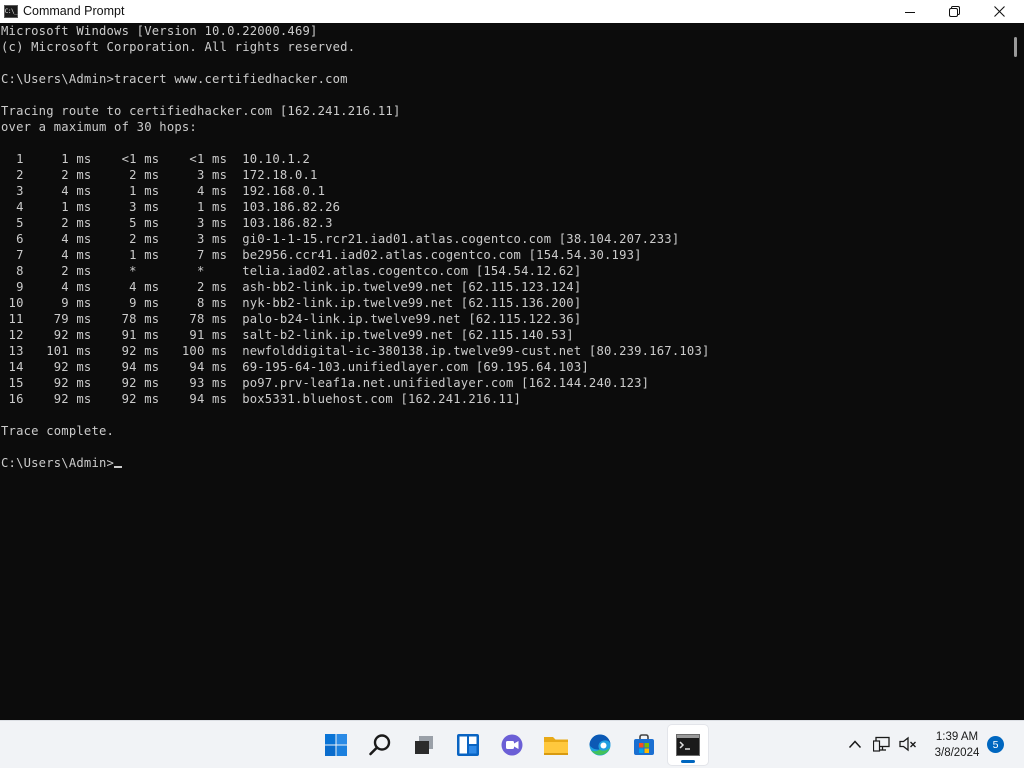 The height and width of the screenshot is (768, 1024). I want to click on clock-date: 3/8/2024, so click(957, 753).